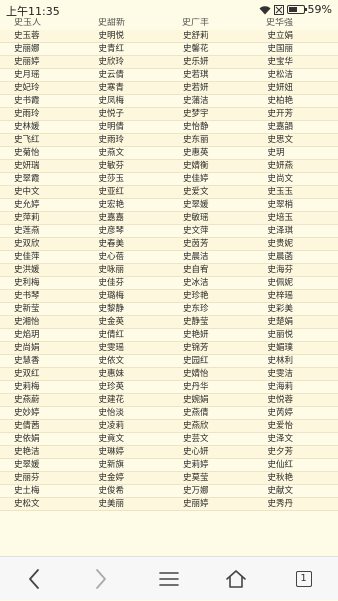 This screenshot has width=338, height=601. I want to click on name-cell: 史若琪, so click(211, 75).